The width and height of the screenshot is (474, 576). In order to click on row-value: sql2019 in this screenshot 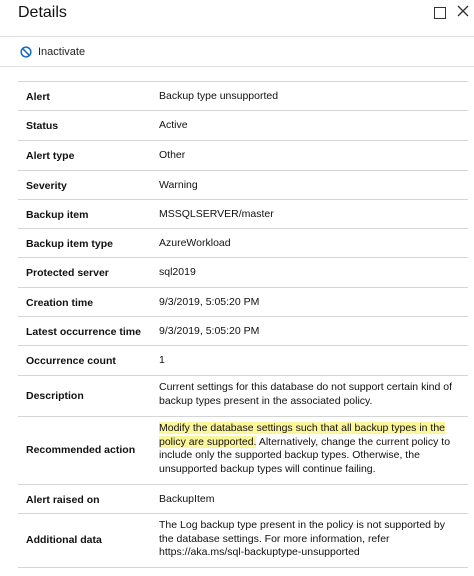, I will do `click(177, 272)`.